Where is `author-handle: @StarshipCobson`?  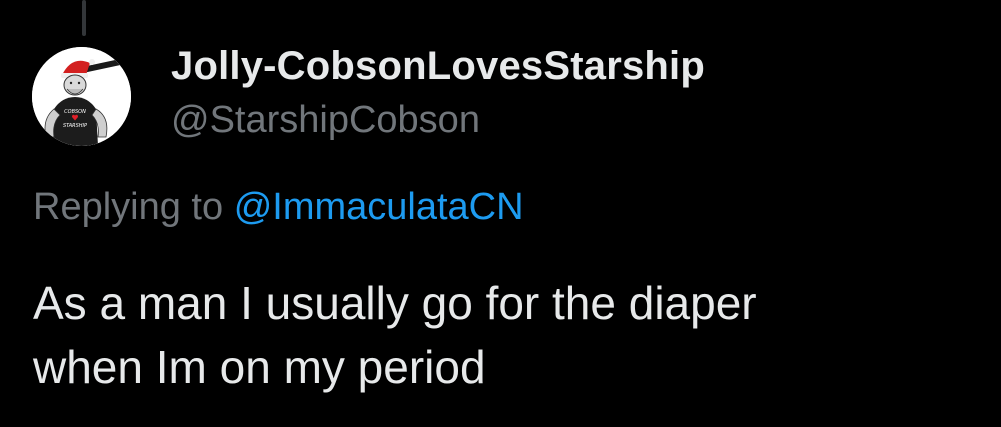
author-handle: @StarshipCobson is located at coordinates (325, 120).